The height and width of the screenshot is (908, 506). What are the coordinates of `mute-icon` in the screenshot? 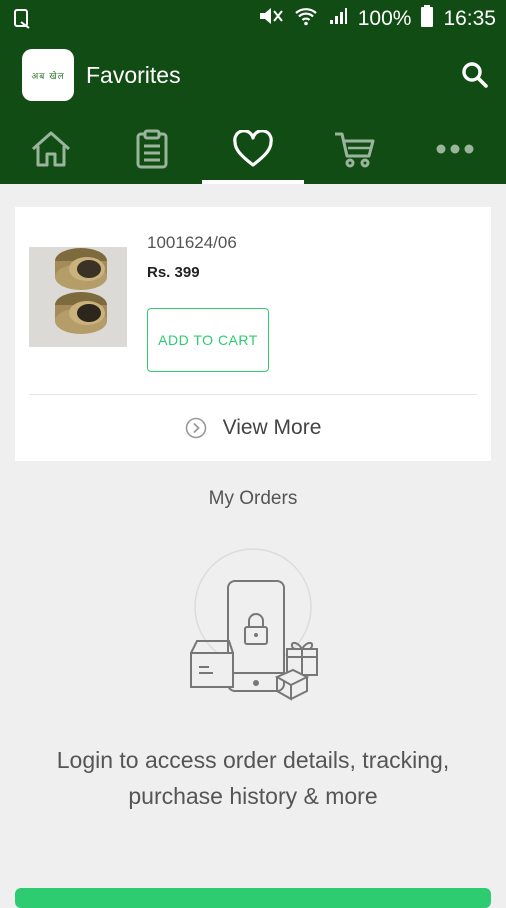 It's located at (271, 19).